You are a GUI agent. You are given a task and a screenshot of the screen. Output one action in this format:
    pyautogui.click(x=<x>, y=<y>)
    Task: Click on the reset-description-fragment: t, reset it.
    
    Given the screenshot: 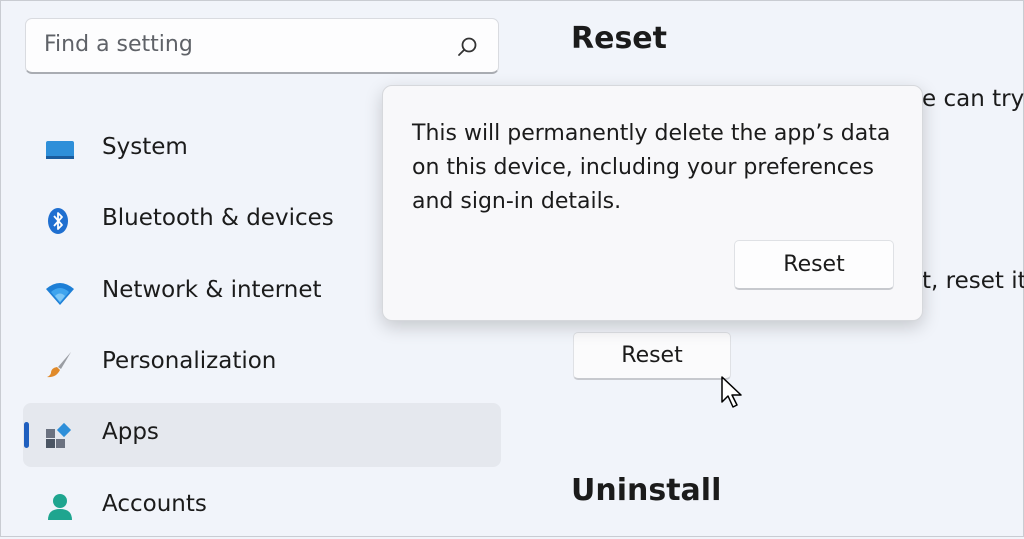 What is the action you would take?
    pyautogui.click(x=973, y=281)
    